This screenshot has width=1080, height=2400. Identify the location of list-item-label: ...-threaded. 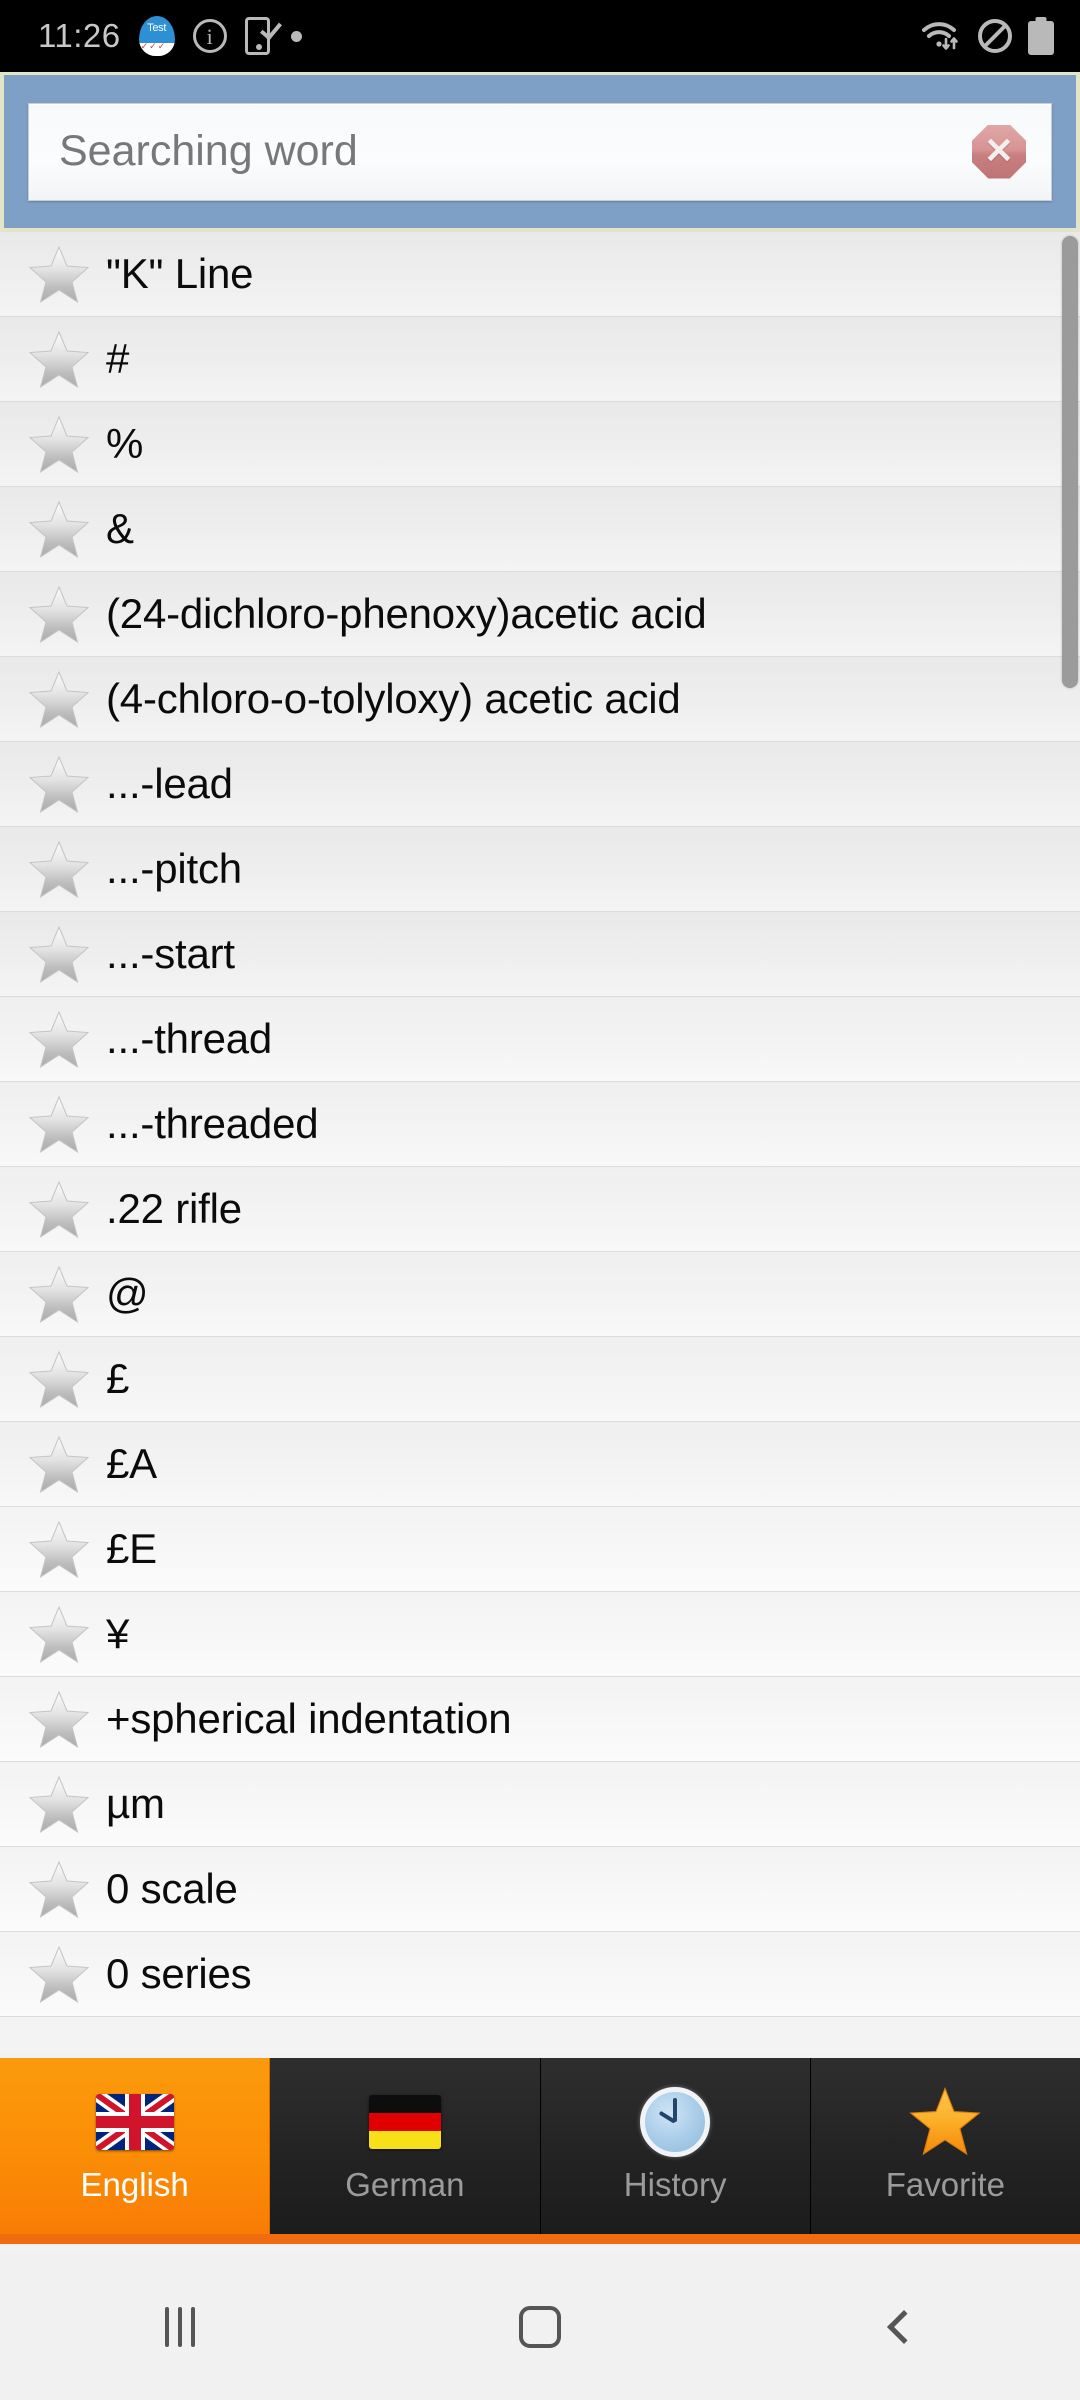
(212, 1123).